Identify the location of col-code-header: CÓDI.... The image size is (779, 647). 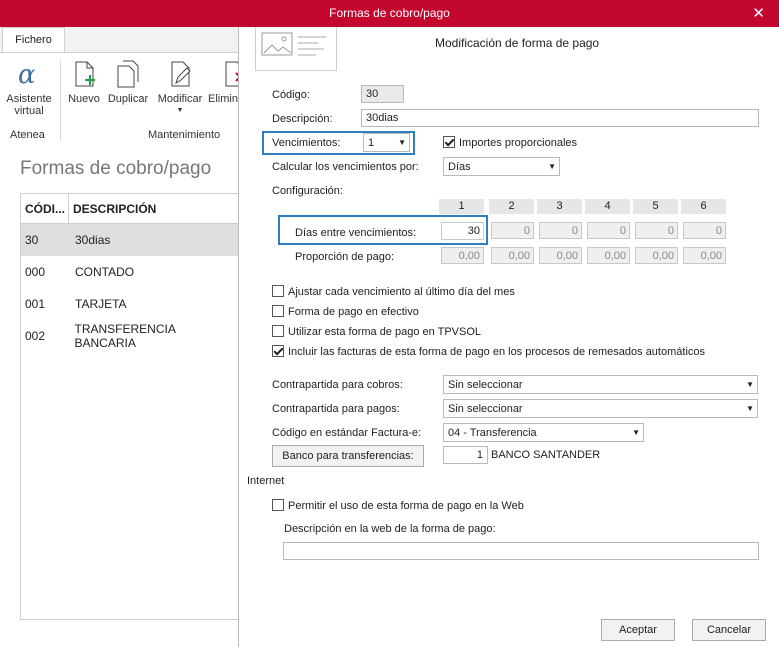
(45, 208).